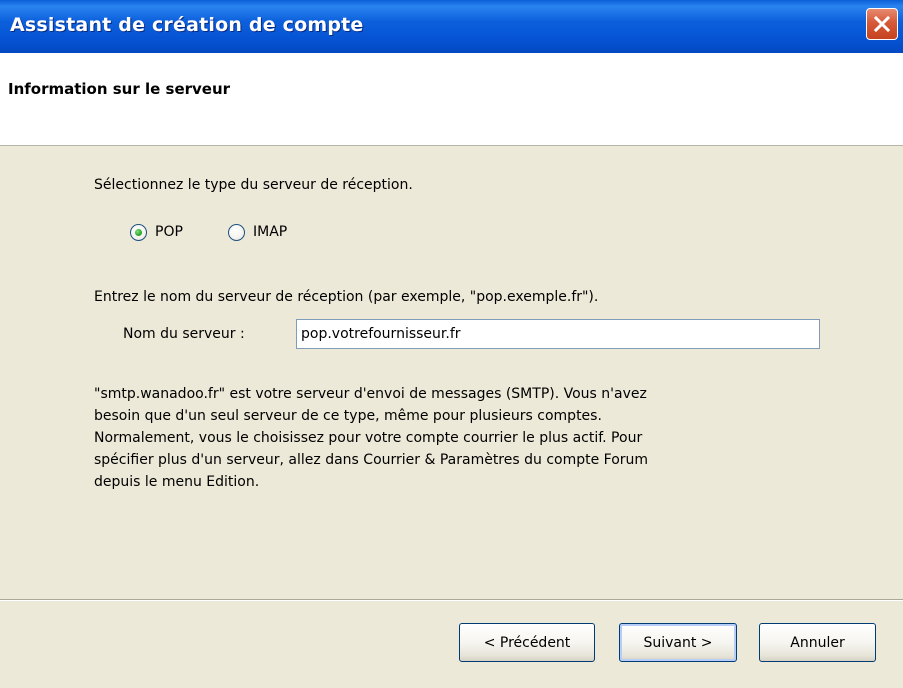 The image size is (903, 688). Describe the element at coordinates (451, 99) in the screenshot. I see `wizard-header: Information sur le serveur` at that location.